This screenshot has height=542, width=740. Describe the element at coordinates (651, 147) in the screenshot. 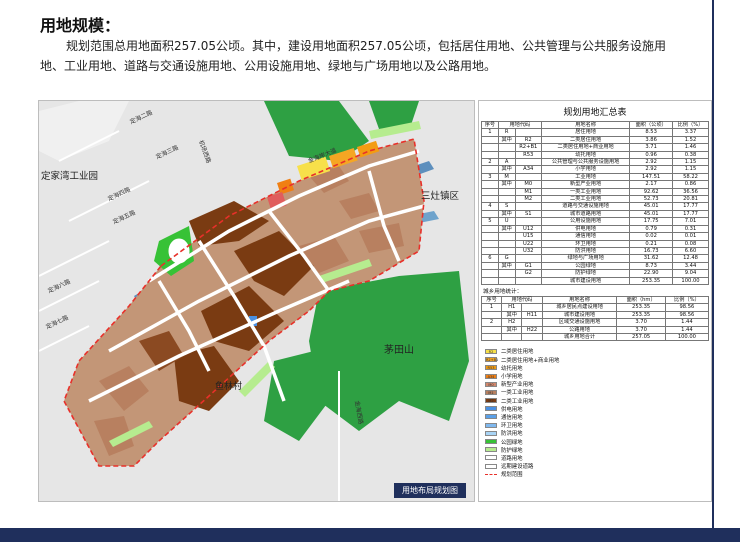

I see `table-cell-area: 3.71` at that location.